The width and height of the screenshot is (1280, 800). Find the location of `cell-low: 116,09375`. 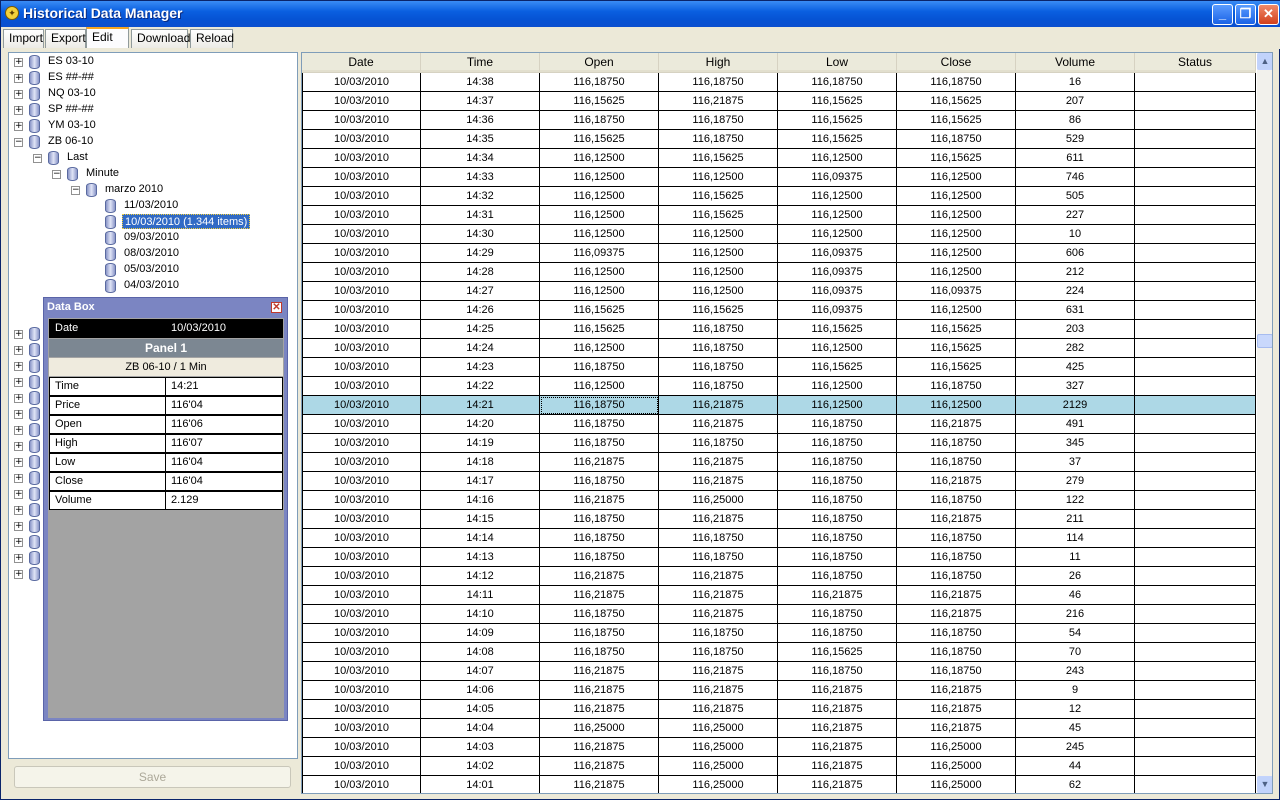

cell-low: 116,09375 is located at coordinates (837, 310).